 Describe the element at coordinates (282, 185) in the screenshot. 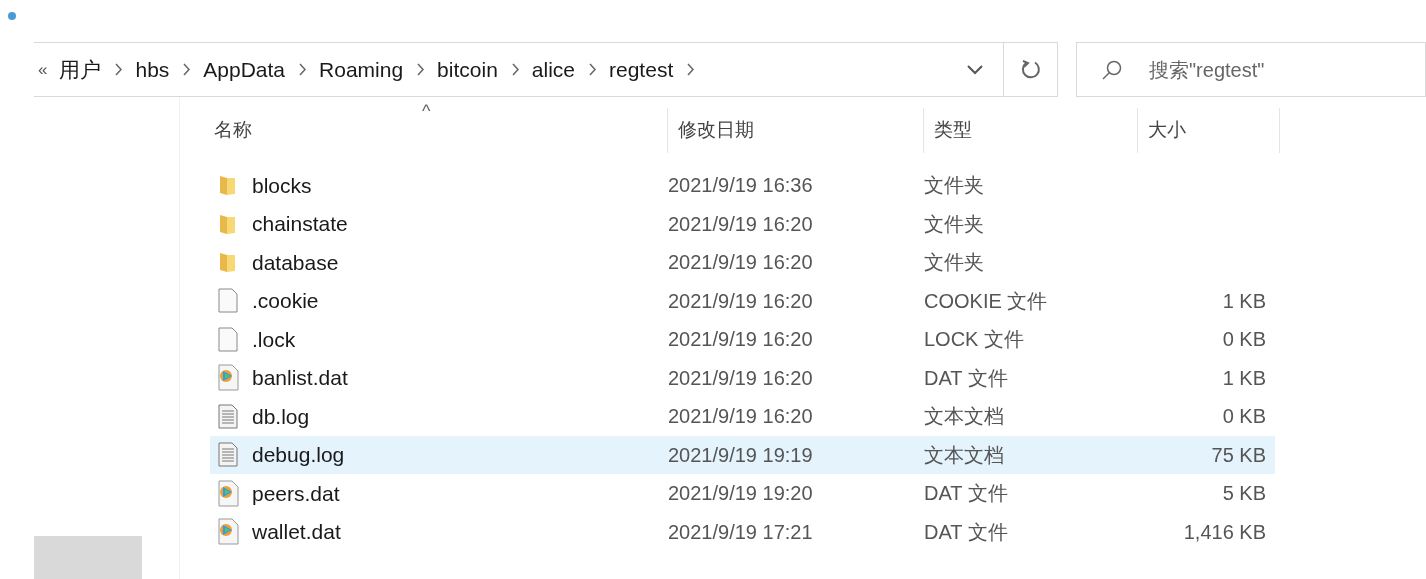

I see `file-name: blocks` at that location.